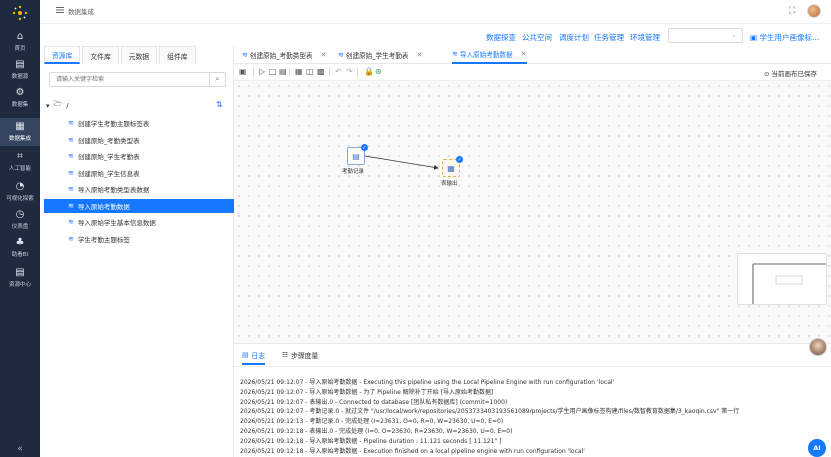 The image size is (831, 457). I want to click on nav-item-7: ♣ 助看BI, so click(20, 248).